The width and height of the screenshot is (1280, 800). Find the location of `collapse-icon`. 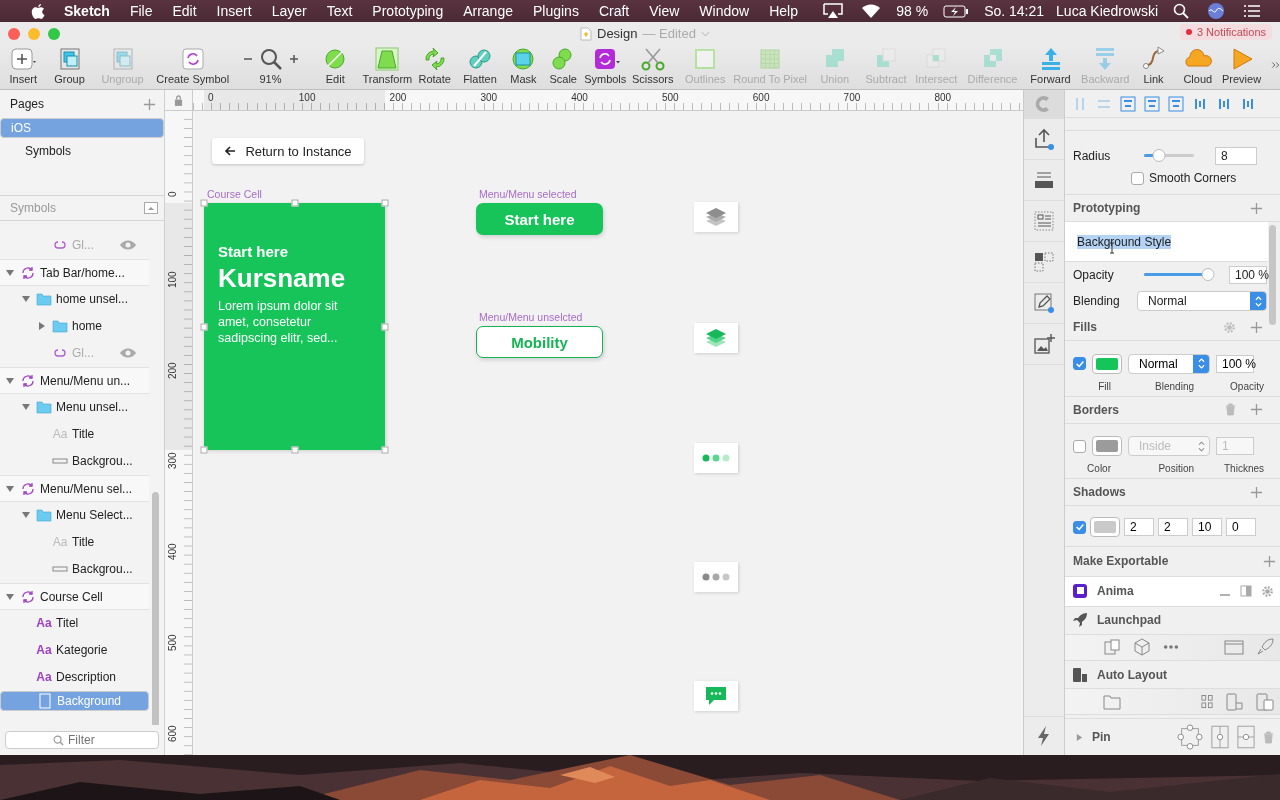

collapse-icon is located at coordinates (151, 208).